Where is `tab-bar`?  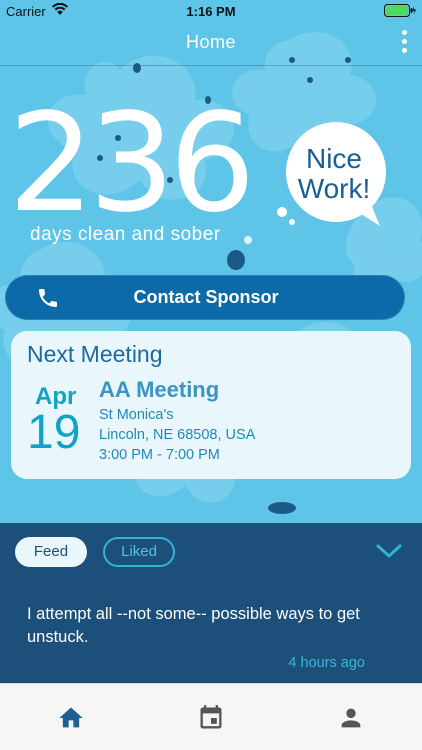 tab-bar is located at coordinates (211, 716).